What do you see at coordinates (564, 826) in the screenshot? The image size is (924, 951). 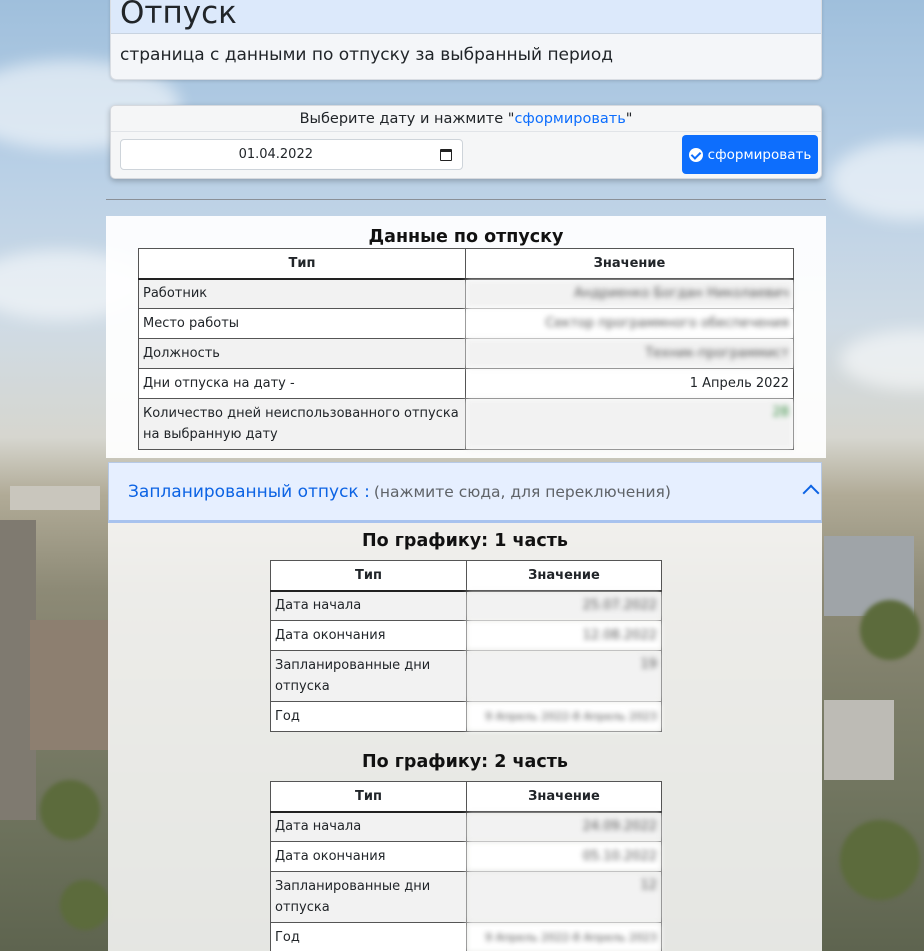 I see `row-value: 24.09.2022` at bounding box center [564, 826].